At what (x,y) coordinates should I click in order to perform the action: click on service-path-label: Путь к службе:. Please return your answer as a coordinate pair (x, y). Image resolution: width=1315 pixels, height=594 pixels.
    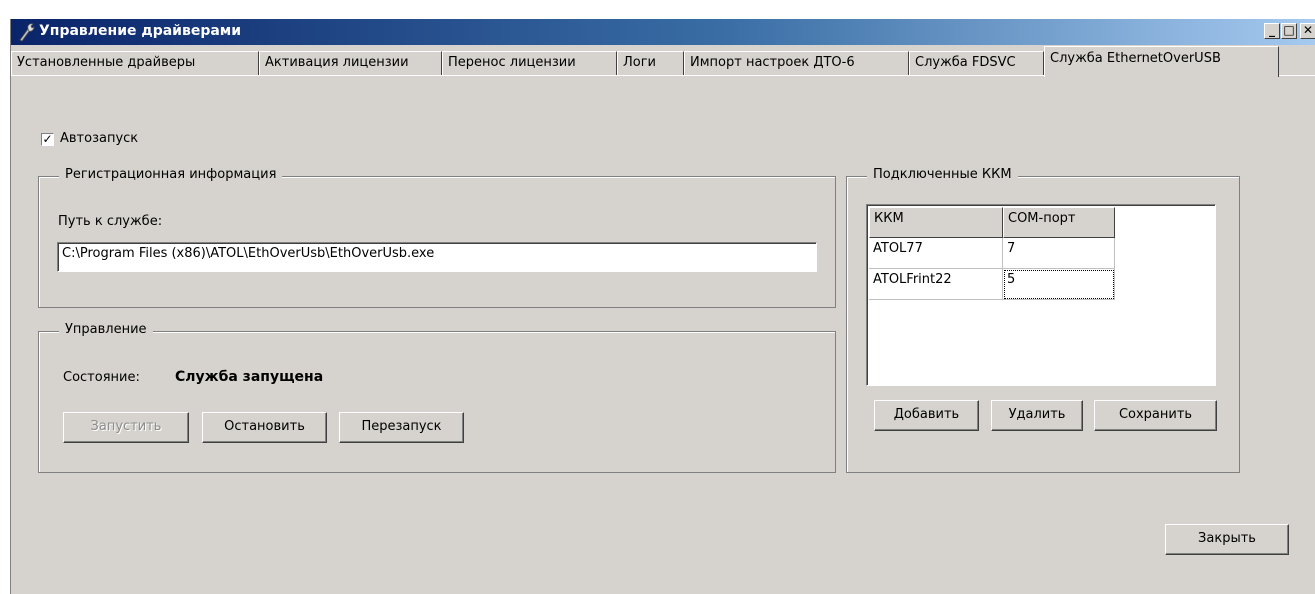
    Looking at the image, I should click on (110, 221).